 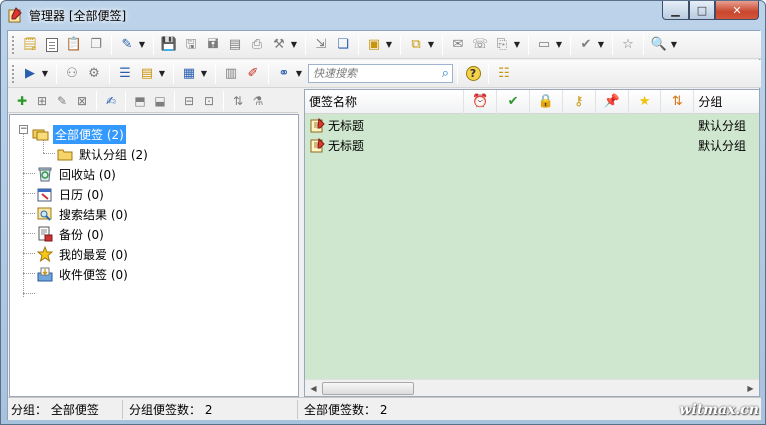 I want to click on tools-dropdown-arrow: ▼, so click(x=294, y=45).